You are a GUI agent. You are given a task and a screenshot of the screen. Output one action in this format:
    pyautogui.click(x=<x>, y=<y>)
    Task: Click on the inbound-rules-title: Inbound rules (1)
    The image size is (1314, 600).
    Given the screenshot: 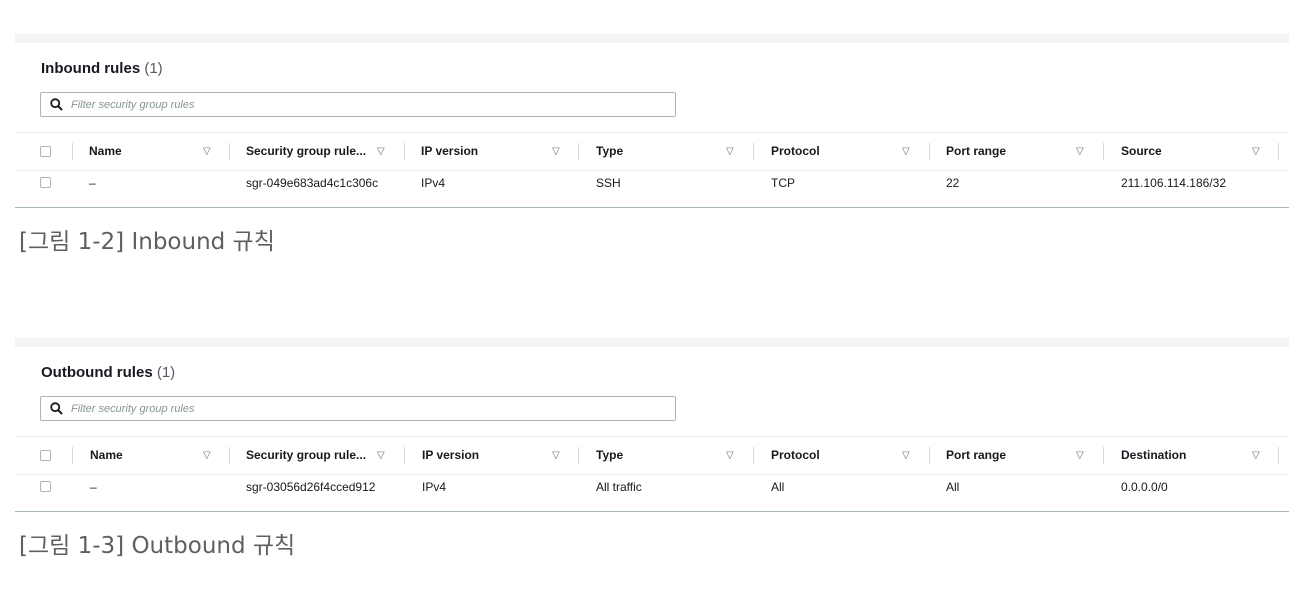 What is the action you would take?
    pyautogui.click(x=102, y=68)
    